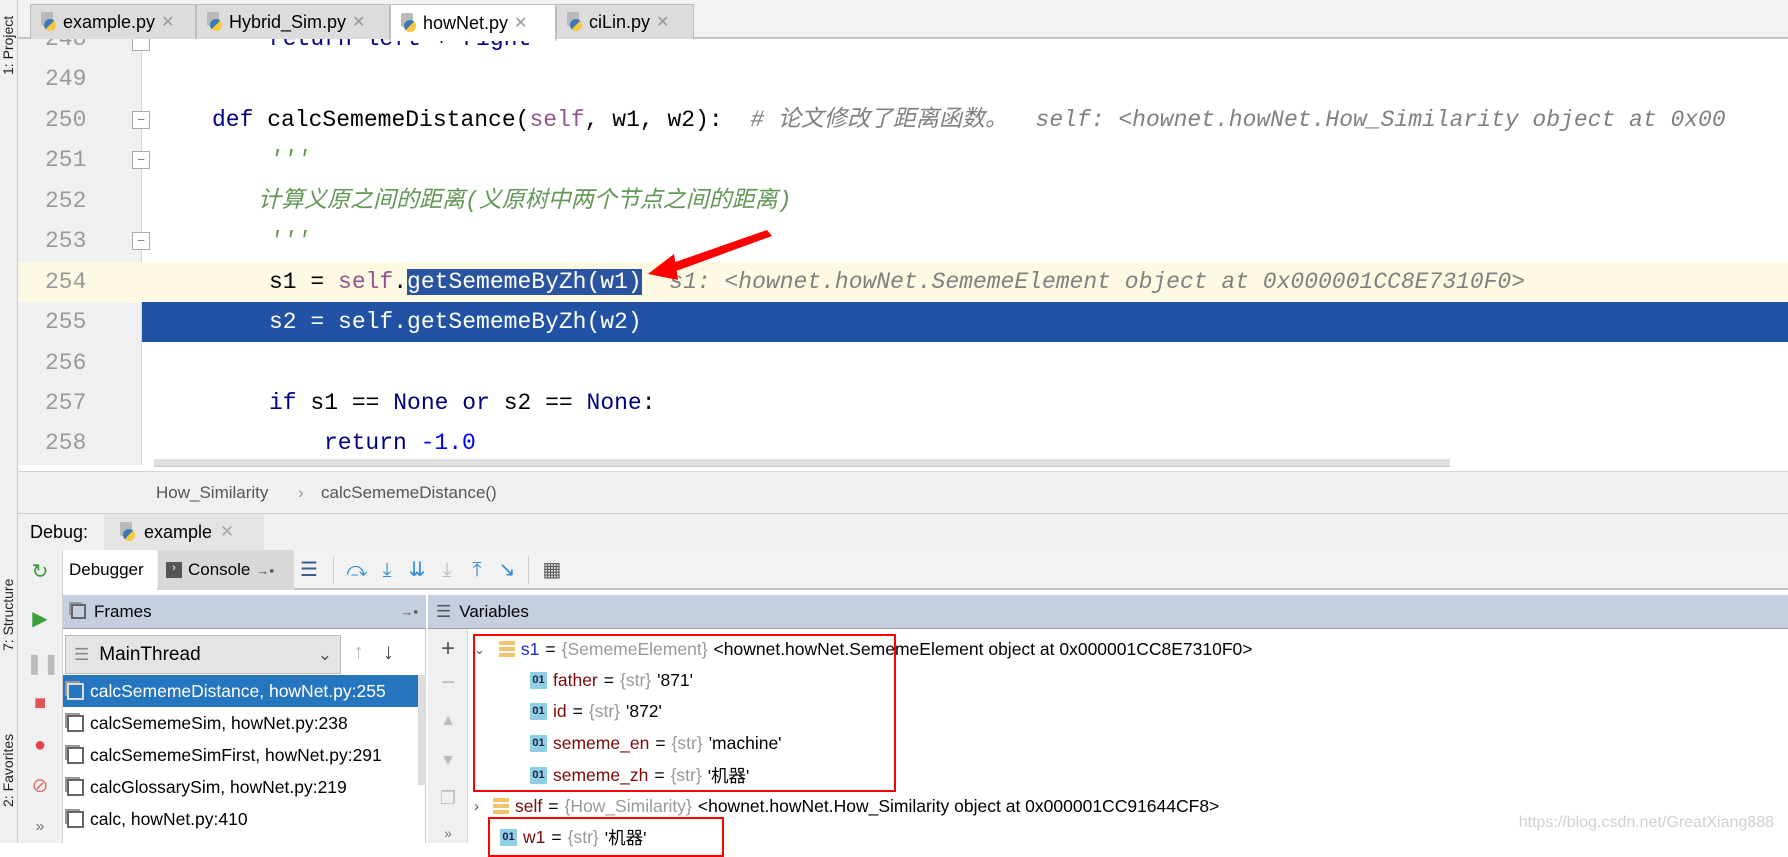 The width and height of the screenshot is (1788, 857). I want to click on thread-dropdown: ☰ MainThread ⌄, so click(203, 654).